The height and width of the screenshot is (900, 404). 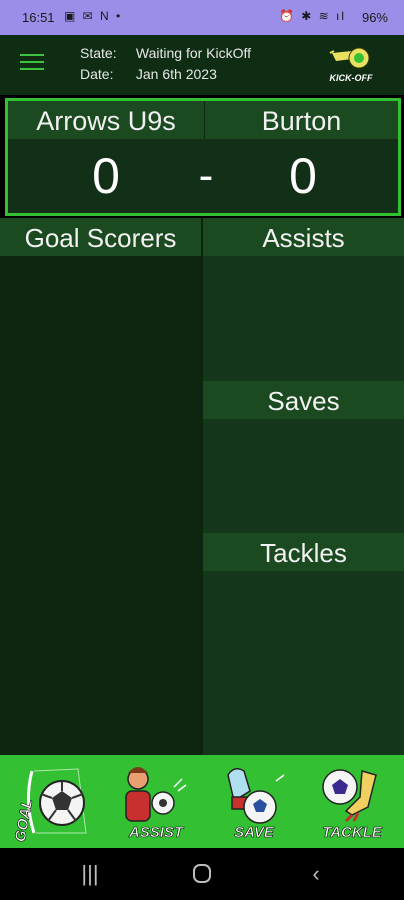 I want to click on goal-scorers-header: Goal Scorers, so click(x=100, y=237).